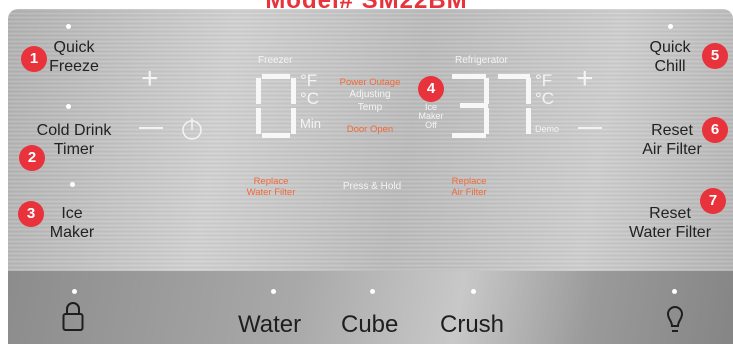 This screenshot has height=344, width=733. What do you see at coordinates (472, 325) in the screenshot?
I see `crush-button: Crush` at bounding box center [472, 325].